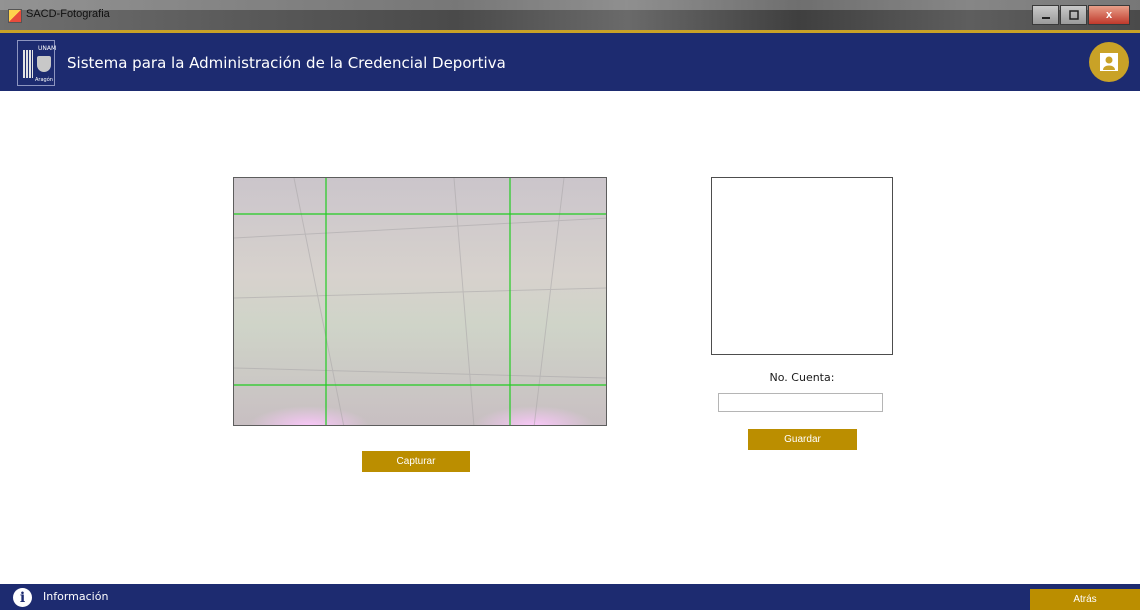 The image size is (1140, 610). Describe the element at coordinates (570, 5) in the screenshot. I see `titlebar-shine` at that location.